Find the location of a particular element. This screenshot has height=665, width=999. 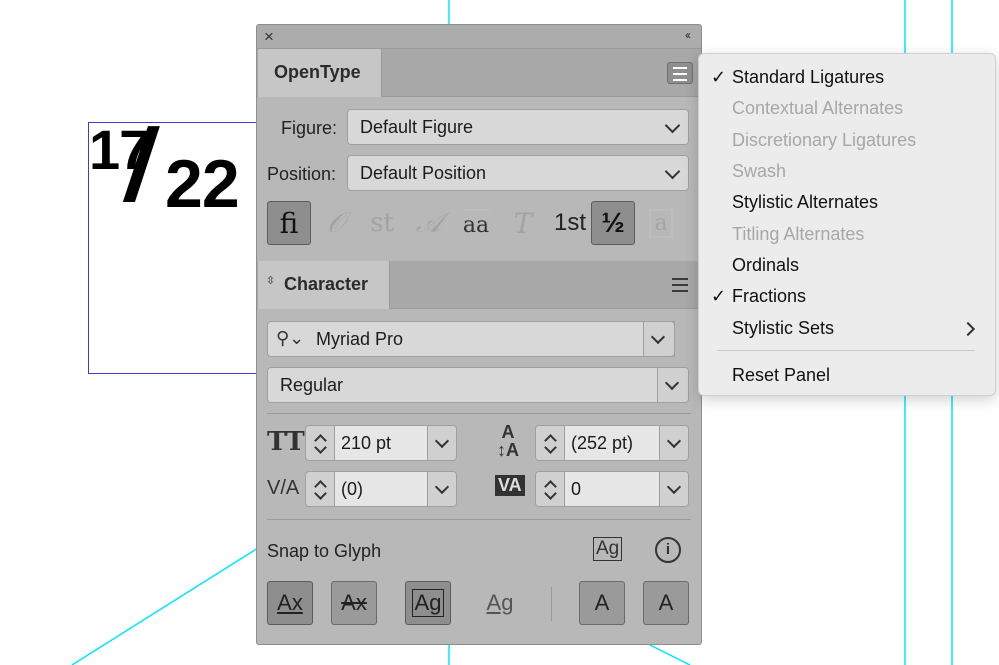

kerning-icon: V/A is located at coordinates (283, 488).